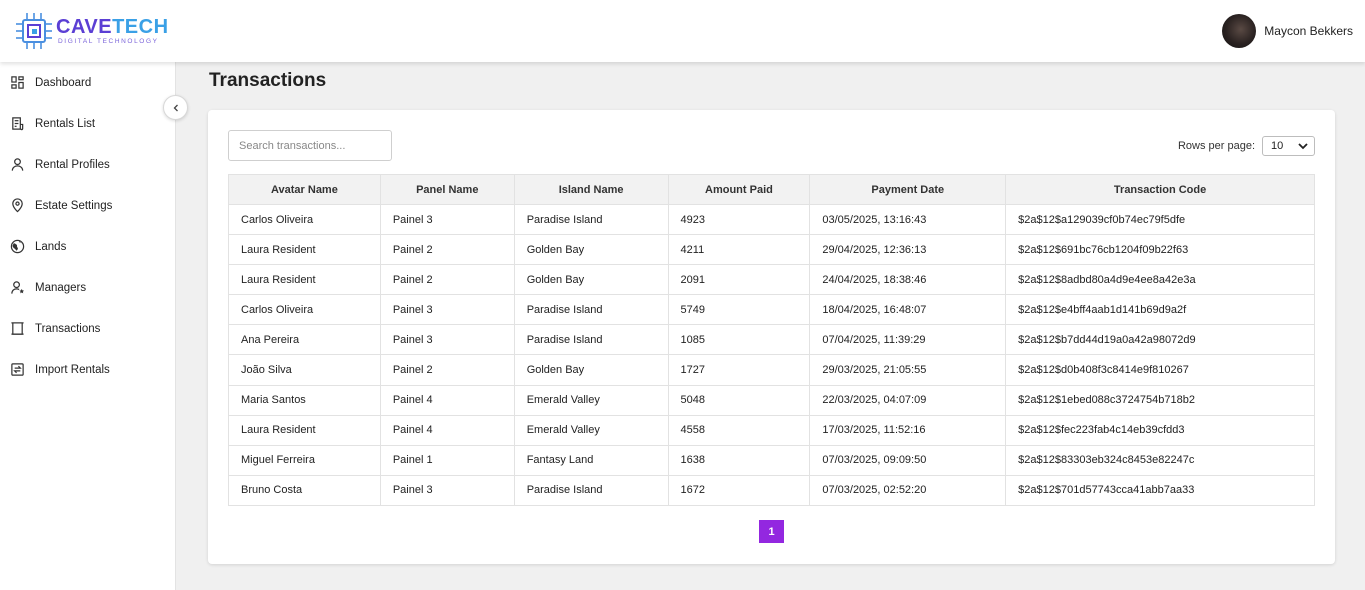 The height and width of the screenshot is (590, 1365). What do you see at coordinates (304, 189) in the screenshot?
I see `column-header-avatar-name: Avatar Name` at bounding box center [304, 189].